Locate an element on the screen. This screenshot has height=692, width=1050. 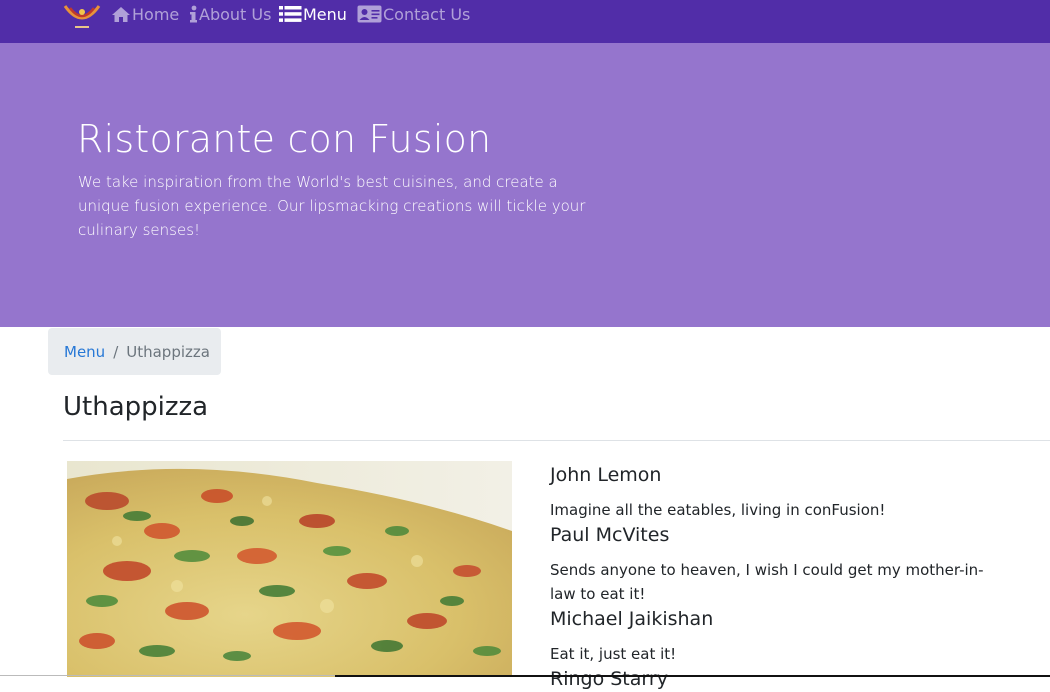
comment-author: Michael Jaikishan is located at coordinates (632, 619).